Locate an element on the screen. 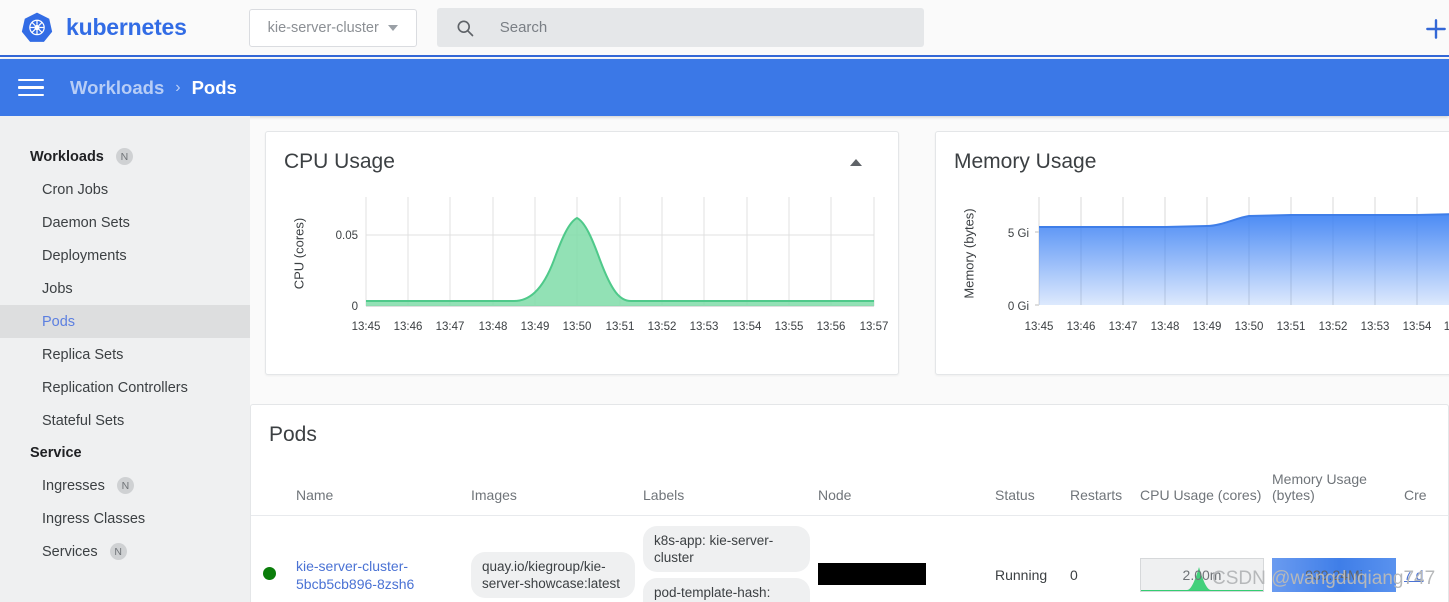 This screenshot has height=602, width=1449. sidebar-item-daemon-sets: Daemon Sets is located at coordinates (125, 222).